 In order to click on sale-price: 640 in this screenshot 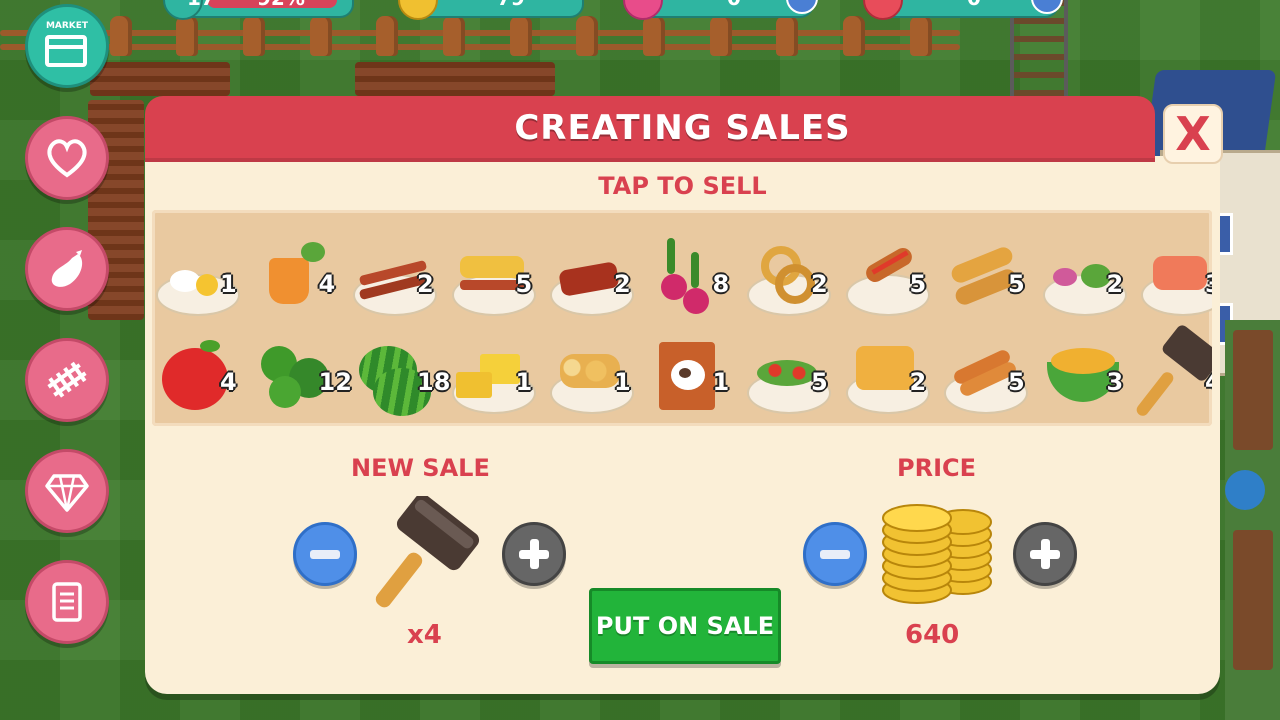, I will do `click(932, 635)`.